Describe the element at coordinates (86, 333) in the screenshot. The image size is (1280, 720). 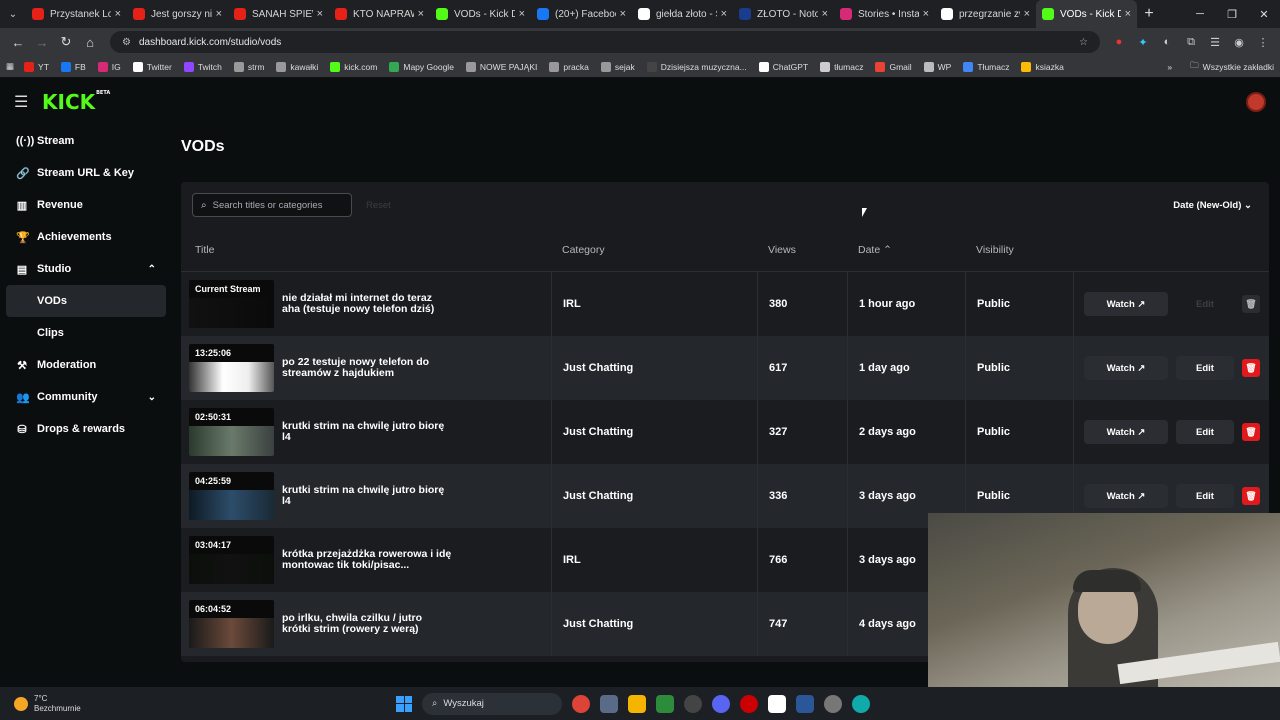
I see `sidebar-item-clips: Clips` at that location.